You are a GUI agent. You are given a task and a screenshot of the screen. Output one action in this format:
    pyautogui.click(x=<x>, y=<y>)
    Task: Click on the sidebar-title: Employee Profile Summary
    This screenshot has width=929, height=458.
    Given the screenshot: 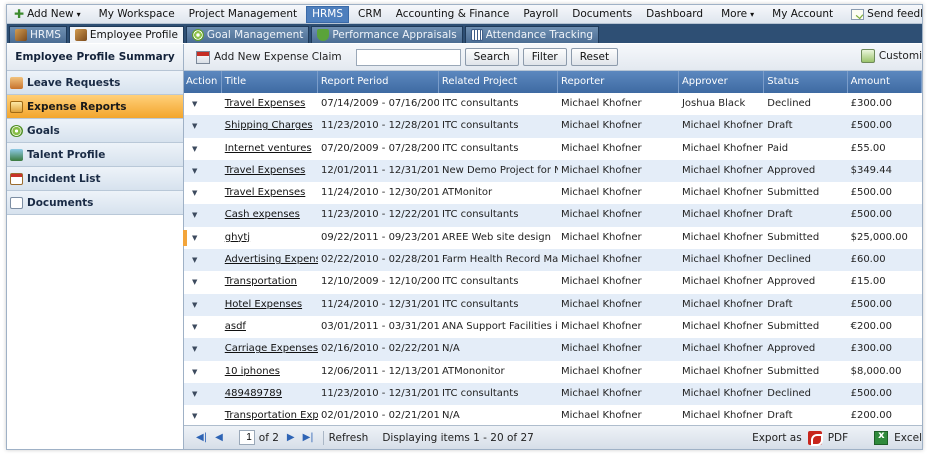 What is the action you would take?
    pyautogui.click(x=95, y=57)
    